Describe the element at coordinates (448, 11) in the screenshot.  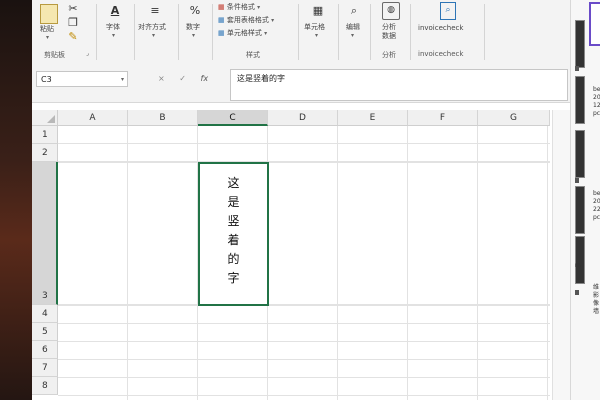
I see `invoice-check-icon: ⌕` at that location.